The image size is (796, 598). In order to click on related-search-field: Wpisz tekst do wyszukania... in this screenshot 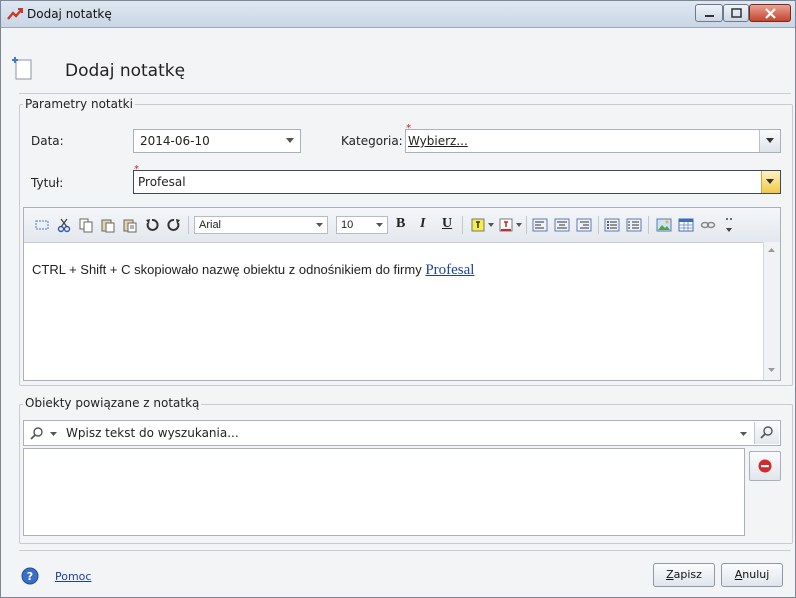, I will do `click(402, 433)`.